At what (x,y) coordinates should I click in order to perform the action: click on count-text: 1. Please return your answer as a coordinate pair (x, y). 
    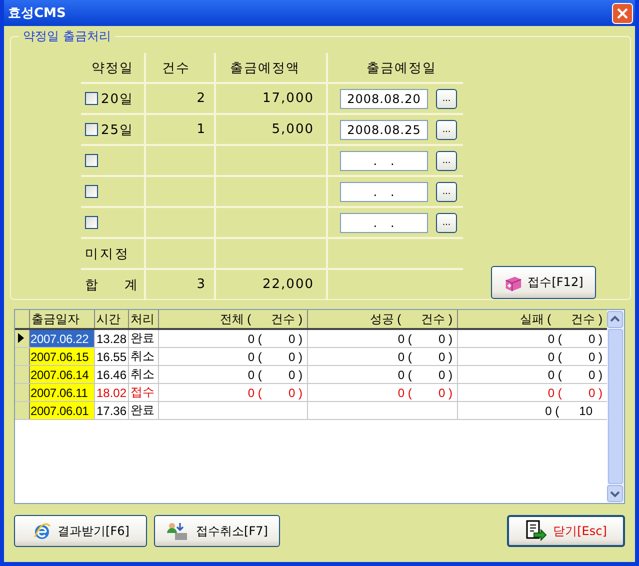
    Looking at the image, I should click on (201, 129).